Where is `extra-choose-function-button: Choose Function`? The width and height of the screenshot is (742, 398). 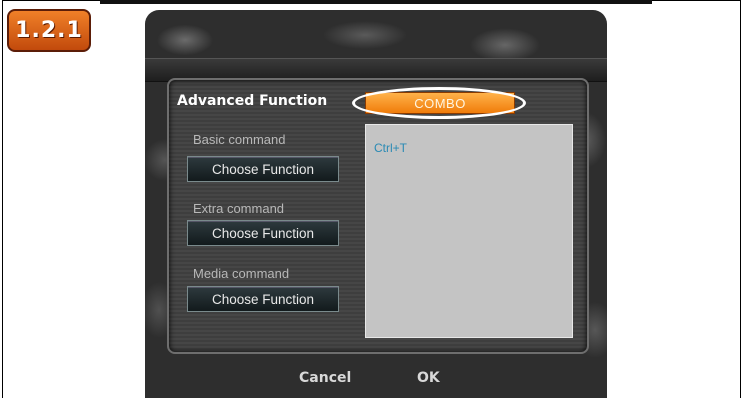 extra-choose-function-button: Choose Function is located at coordinates (263, 233).